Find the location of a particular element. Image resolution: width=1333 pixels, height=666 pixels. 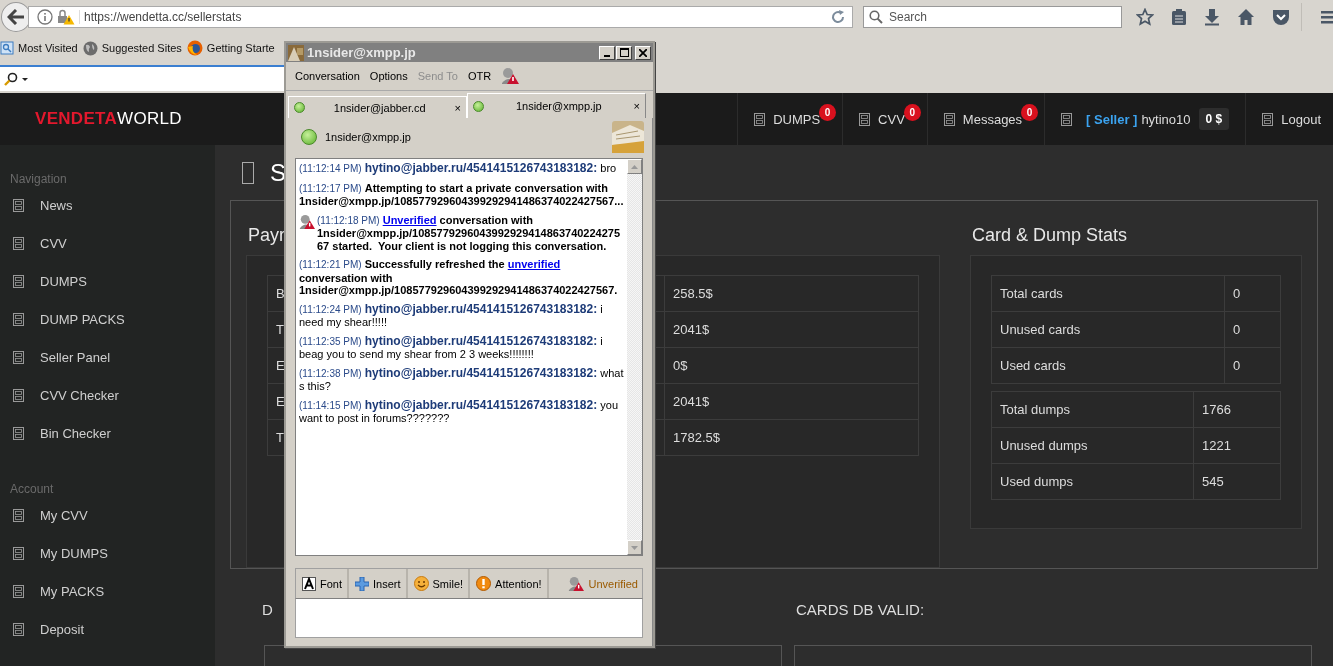

table-cell: Total cards is located at coordinates (1108, 293).